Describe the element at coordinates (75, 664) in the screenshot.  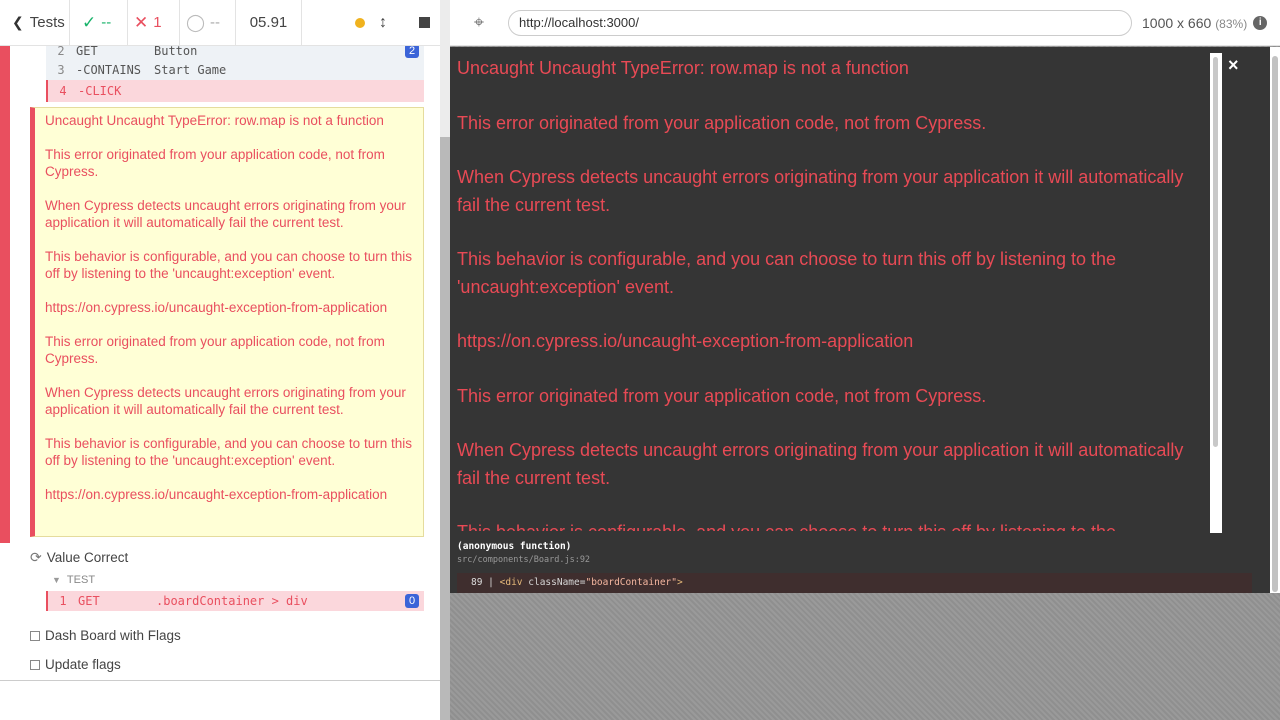
I see `test-update-flags: Update flags` at that location.